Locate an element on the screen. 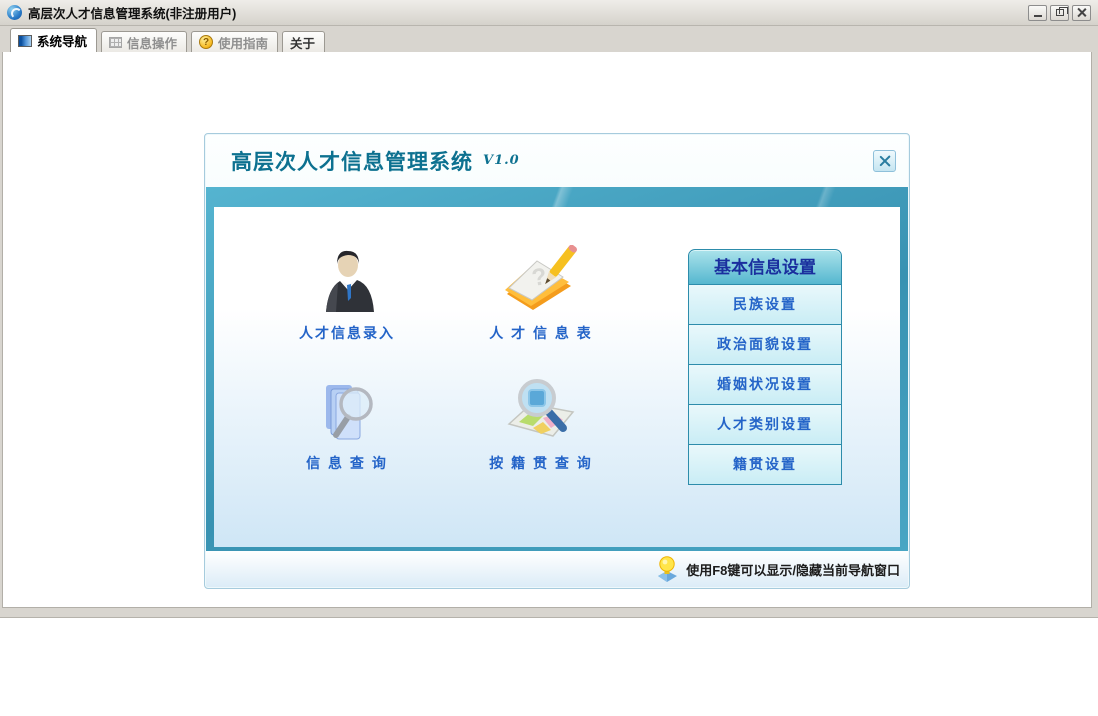 The image size is (1098, 716). notepad-pencil-icon: ? is located at coordinates (541, 278).